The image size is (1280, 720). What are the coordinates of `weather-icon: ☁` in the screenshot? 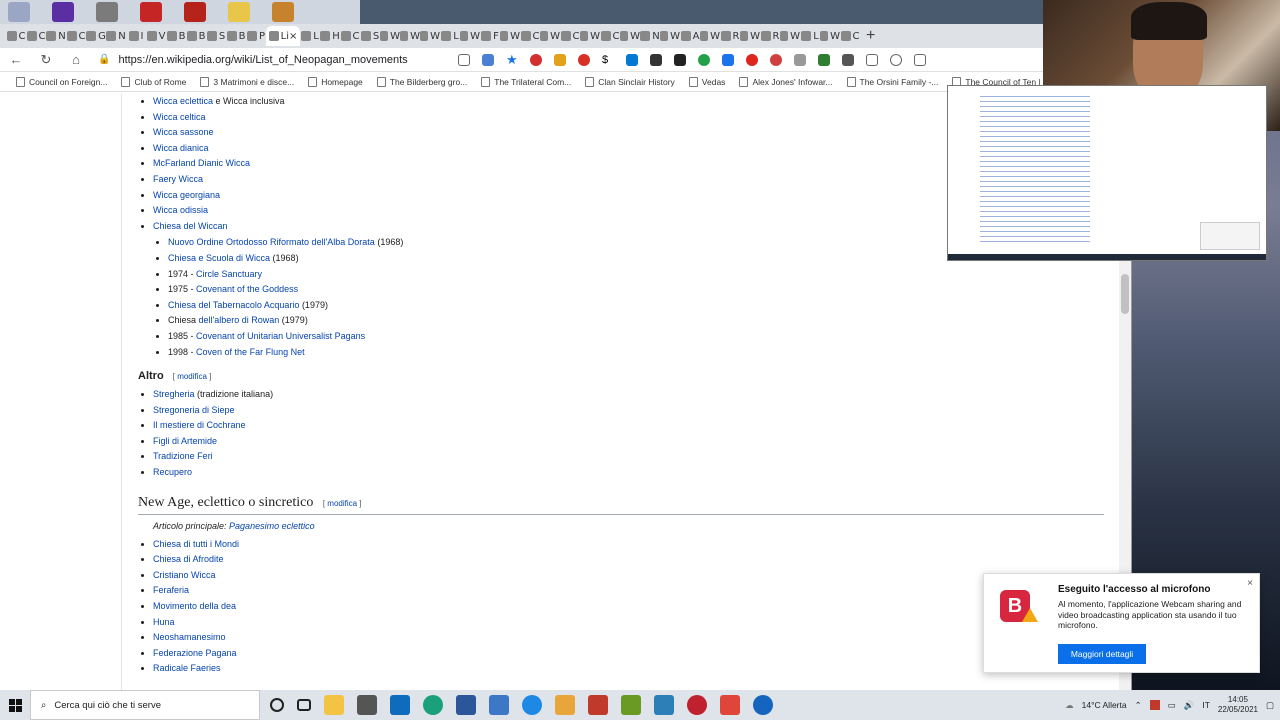 It's located at (1069, 705).